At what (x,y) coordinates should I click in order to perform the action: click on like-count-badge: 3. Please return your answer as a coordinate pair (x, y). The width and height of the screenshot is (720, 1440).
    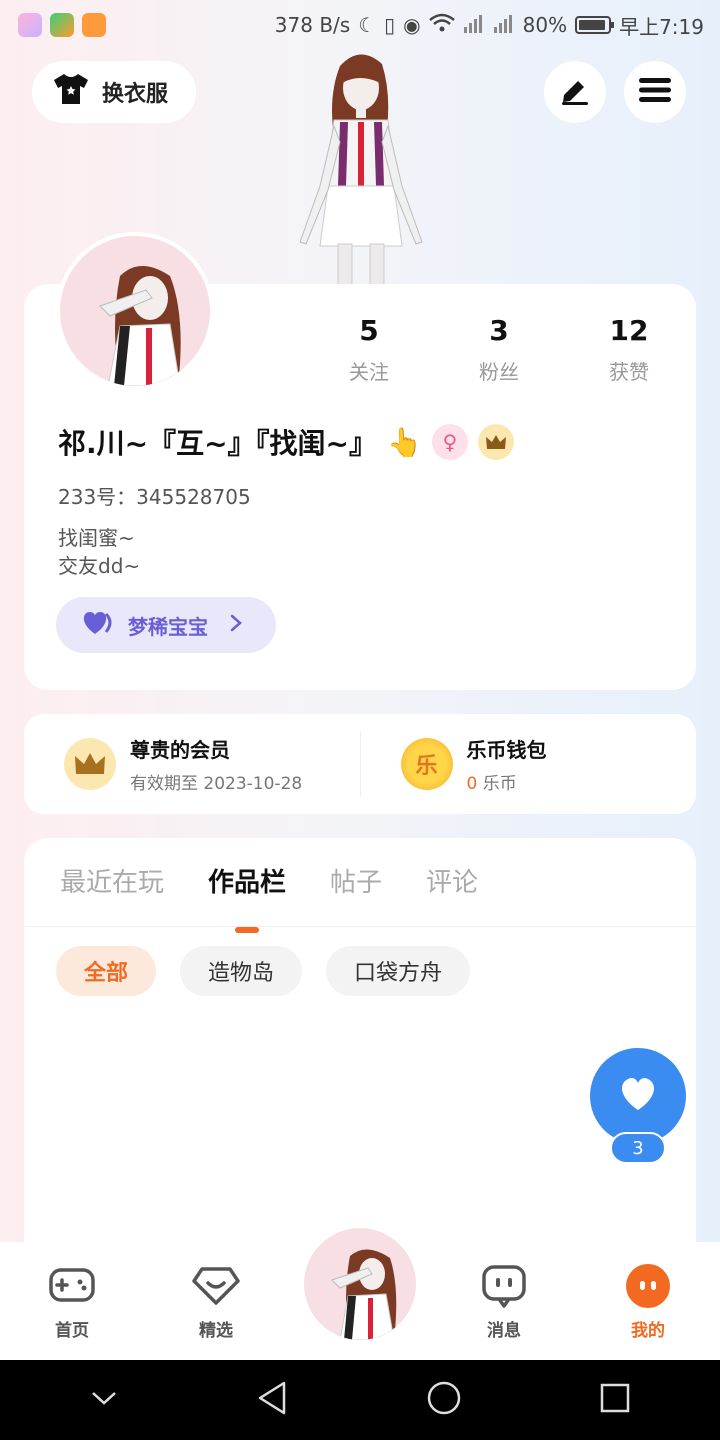
    Looking at the image, I should click on (638, 1148).